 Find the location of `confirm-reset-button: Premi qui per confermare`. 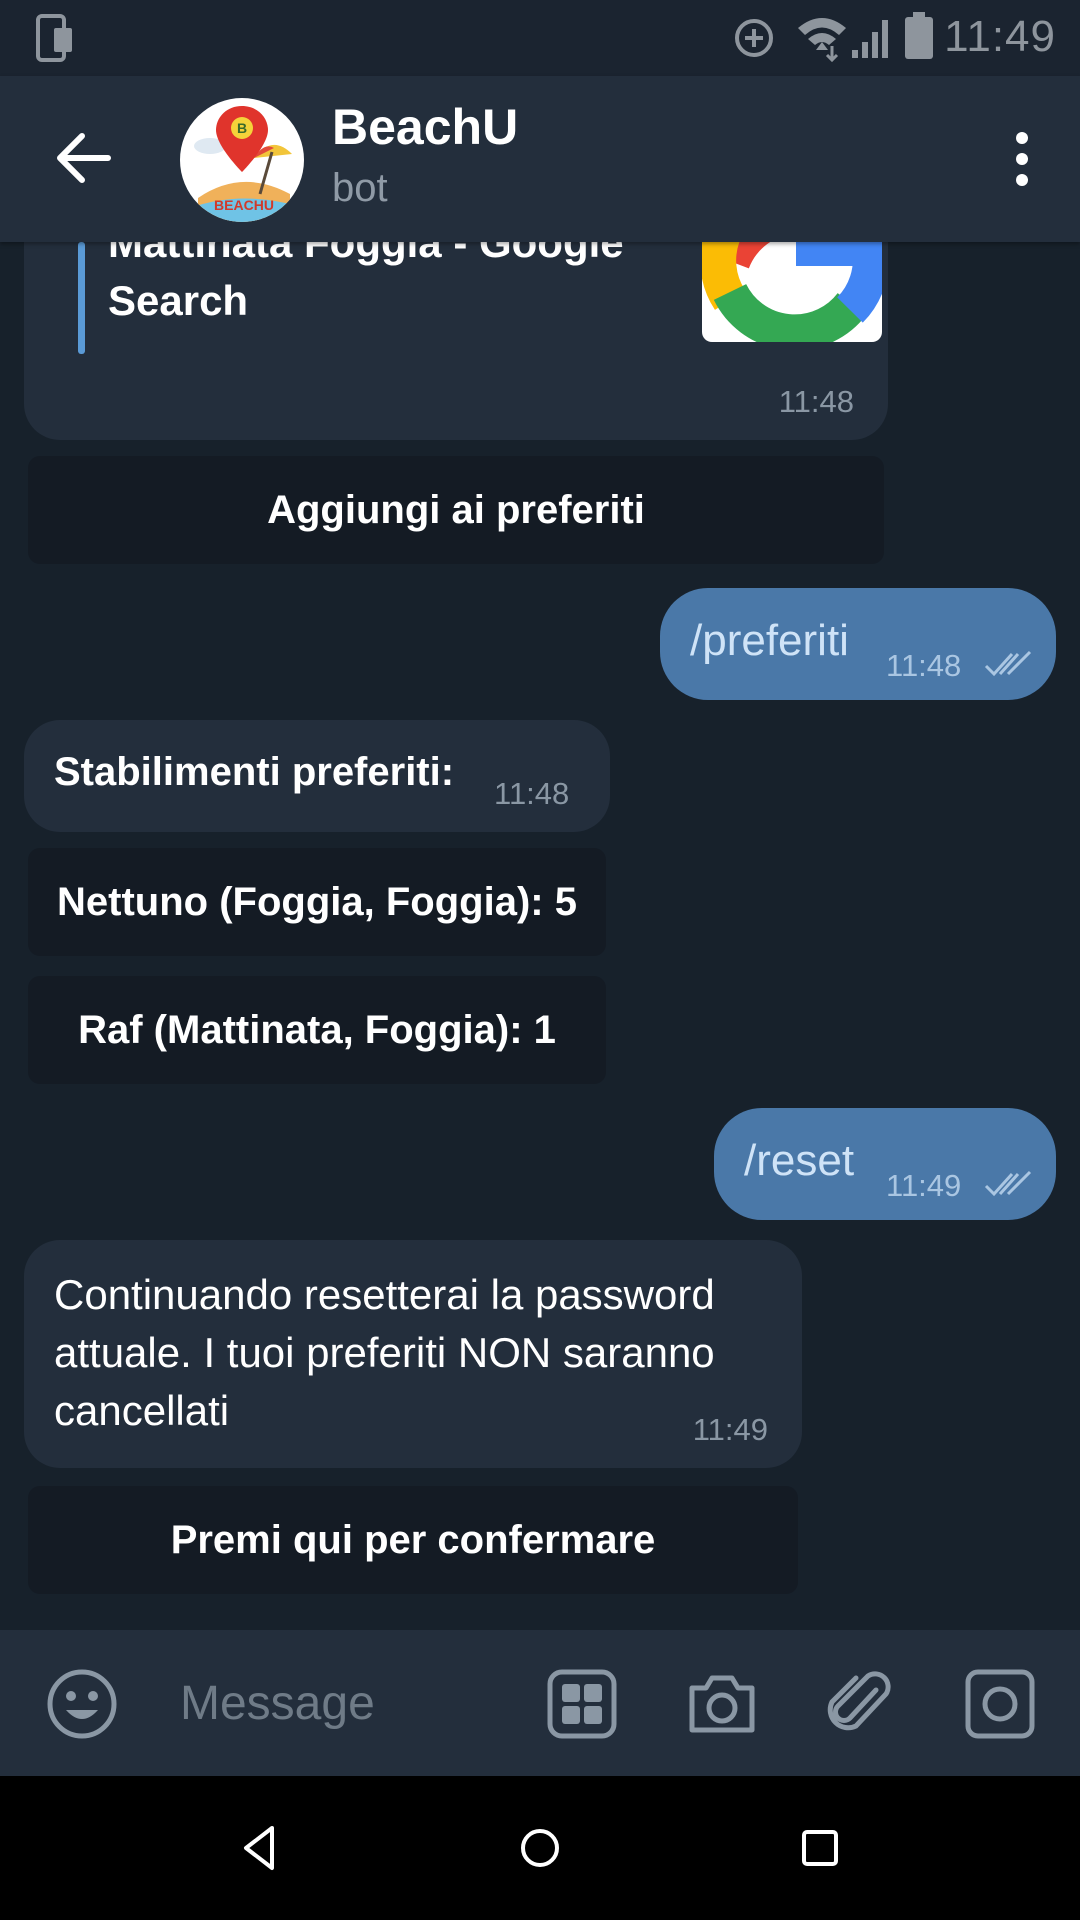

confirm-reset-button: Premi qui per confermare is located at coordinates (413, 1540).